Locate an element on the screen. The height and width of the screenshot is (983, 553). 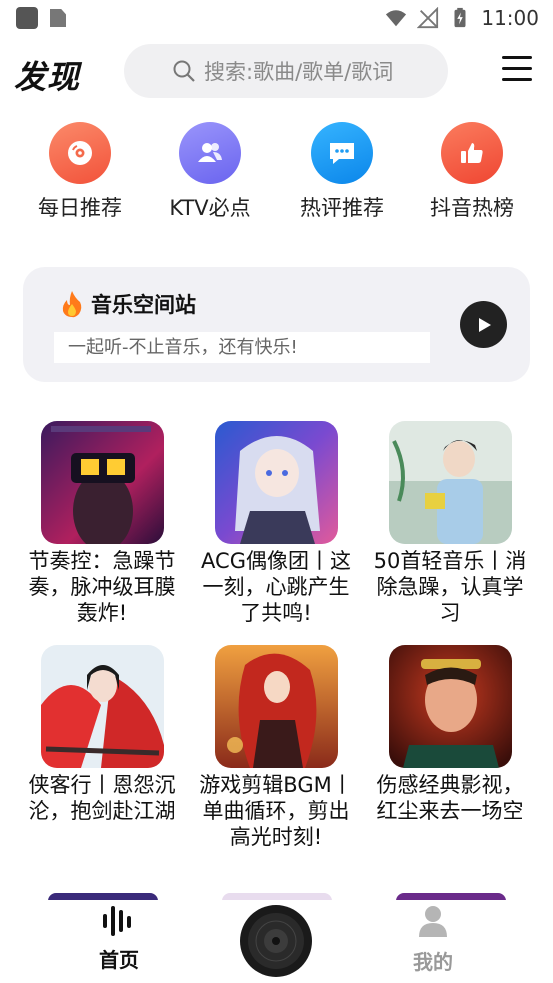
app-notification-icon is located at coordinates (27, 18).